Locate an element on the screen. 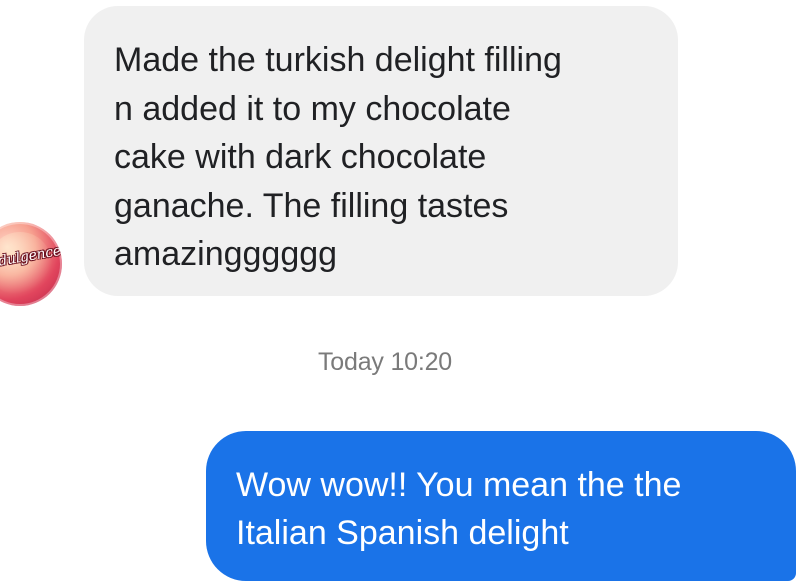  incoming-message-line: cake with dark chocolate is located at coordinates (300, 157).